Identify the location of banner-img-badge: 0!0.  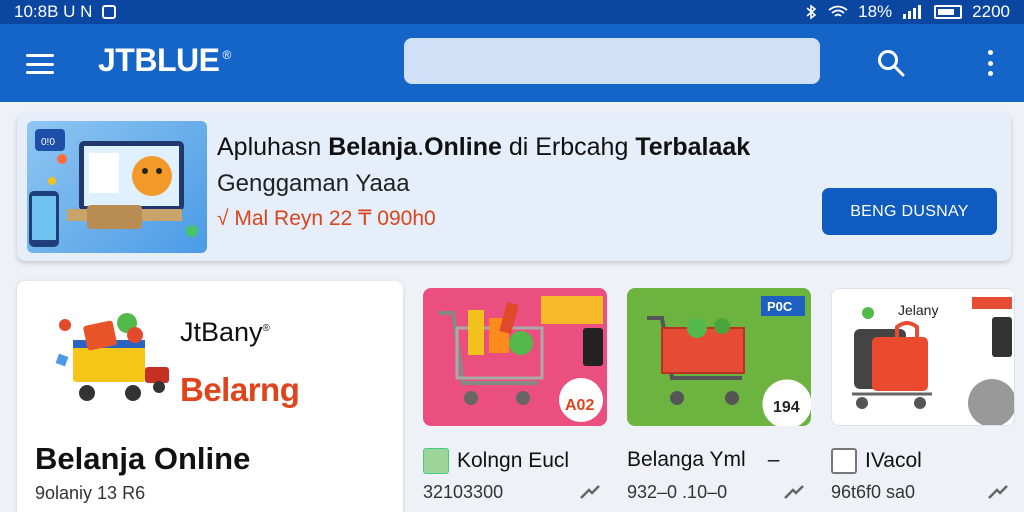
(48, 142).